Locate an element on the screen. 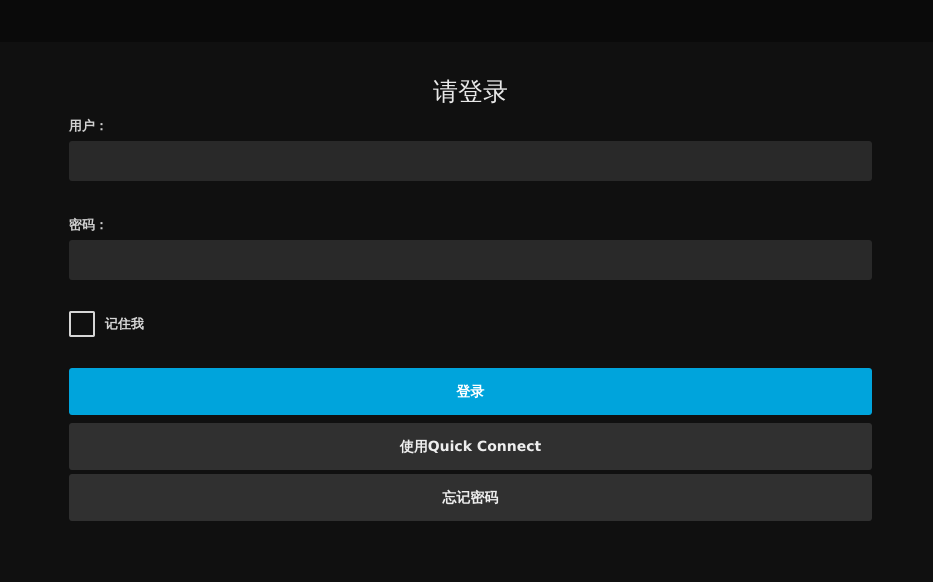 The image size is (933, 582). field-label: 密码： is located at coordinates (88, 226).